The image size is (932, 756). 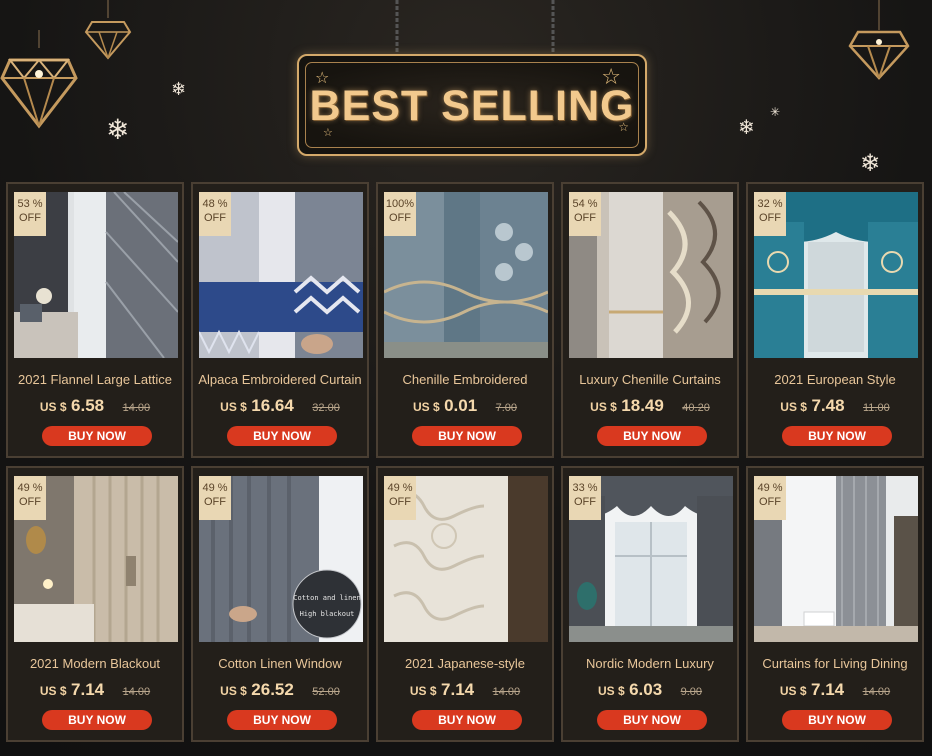 What do you see at coordinates (95, 379) in the screenshot?
I see `product-name: 2021 Flannel Large Lattice` at bounding box center [95, 379].